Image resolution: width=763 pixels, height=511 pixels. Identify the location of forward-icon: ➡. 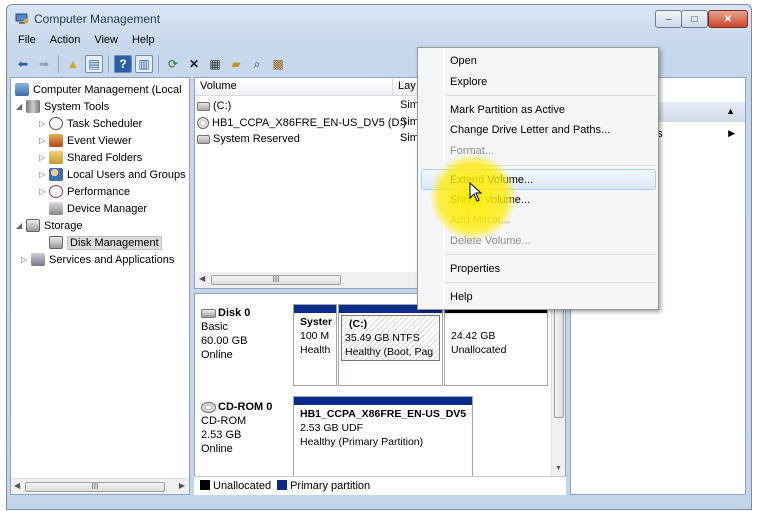
(44, 64).